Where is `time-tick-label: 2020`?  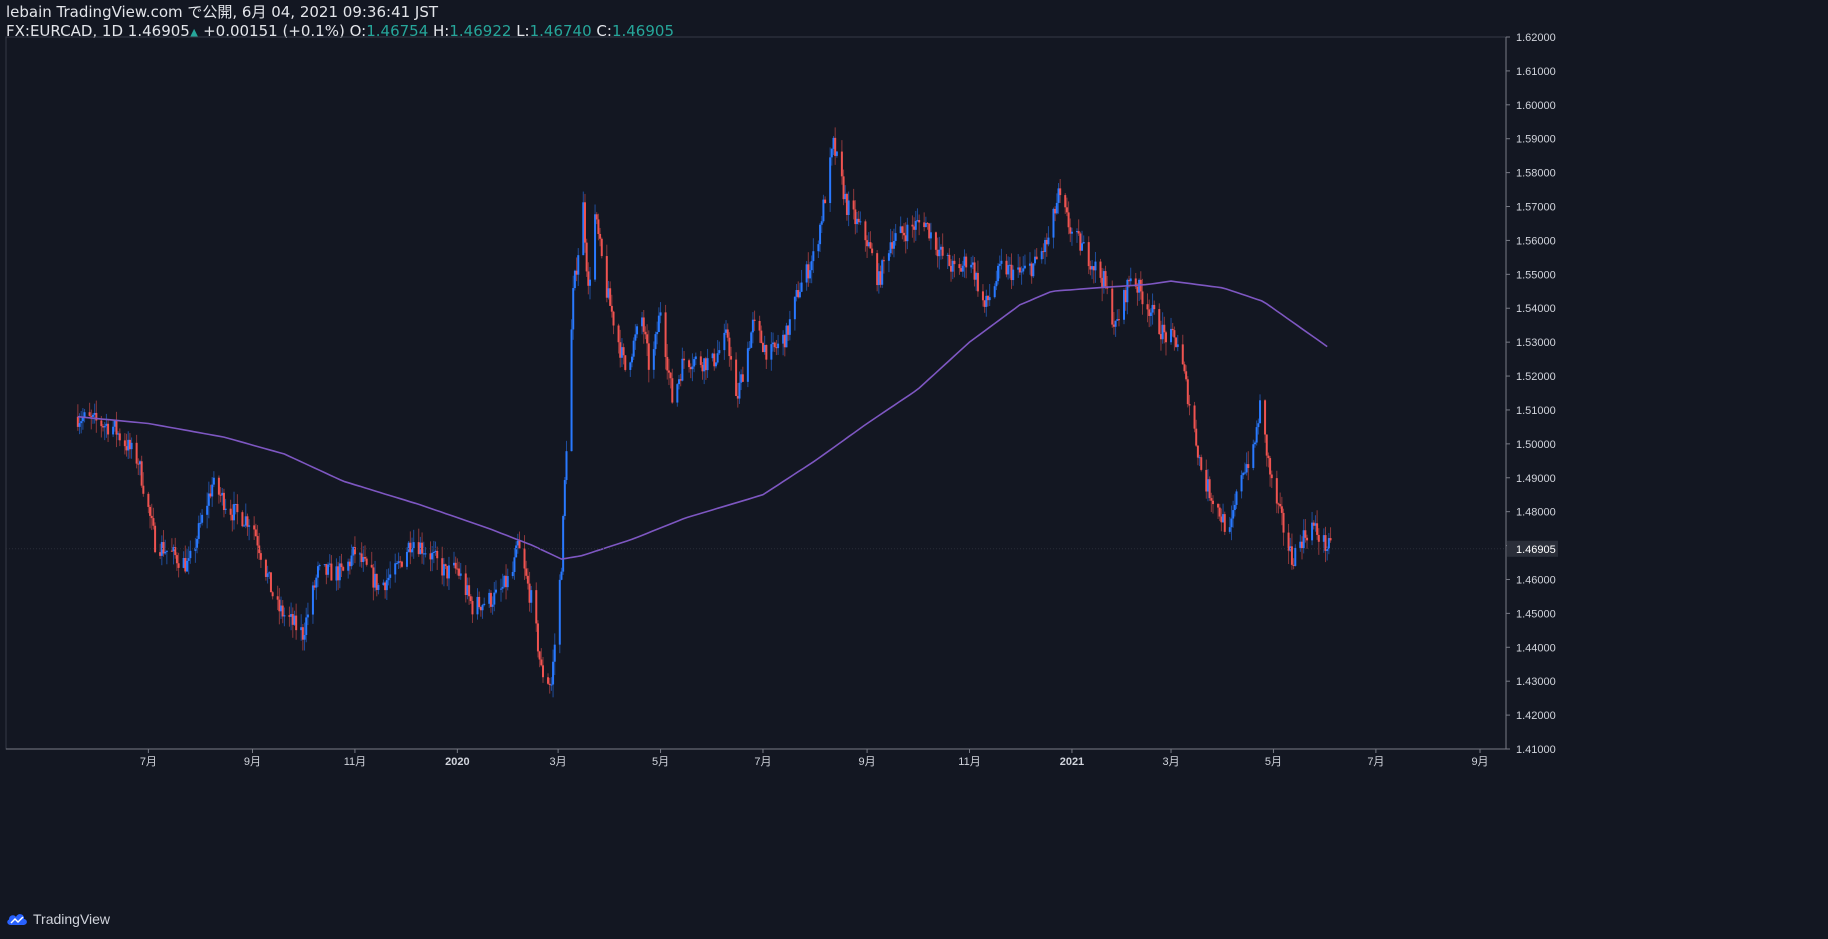 time-tick-label: 2020 is located at coordinates (457, 762).